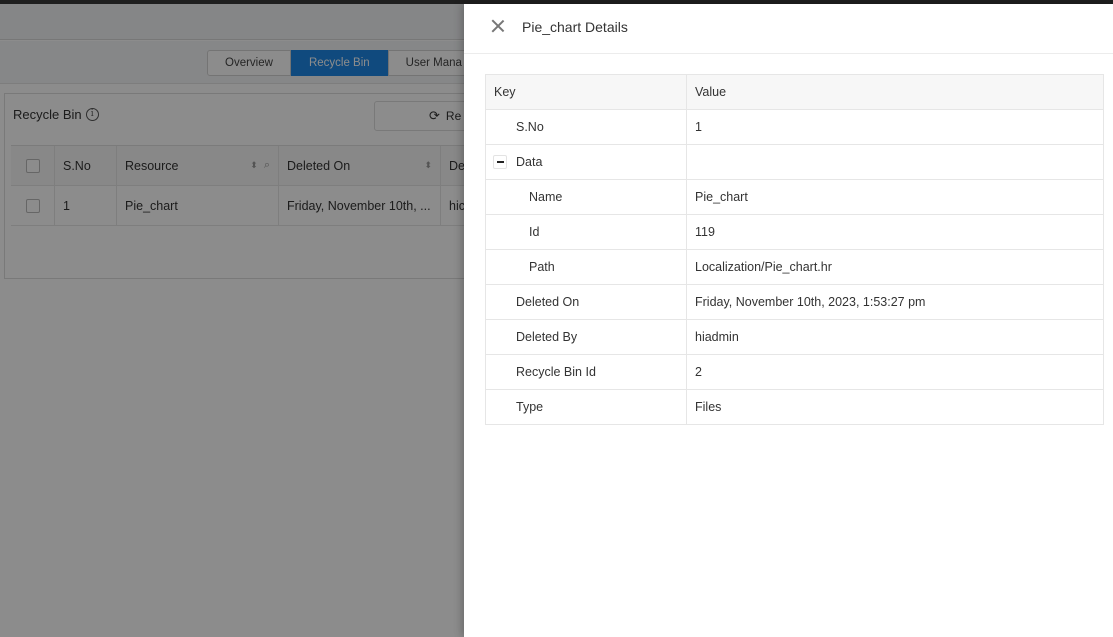 The image size is (1113, 637). Describe the element at coordinates (586, 92) in the screenshot. I see `column-header-key: Key` at that location.